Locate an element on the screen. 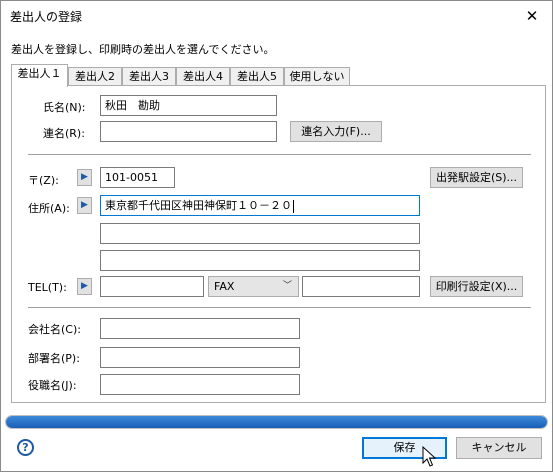 This screenshot has width=553, height=472. tab-sender-1: 差出人１ is located at coordinates (39, 75).